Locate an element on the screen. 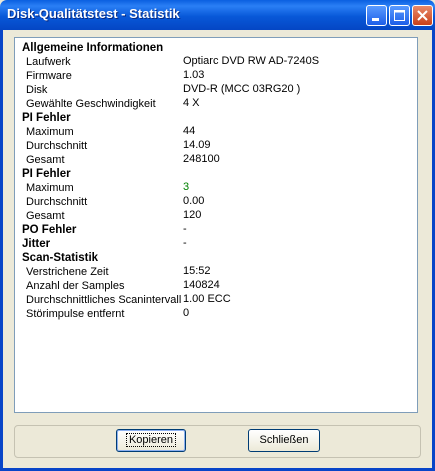  stat-row: Firmware is located at coordinates (49, 76).